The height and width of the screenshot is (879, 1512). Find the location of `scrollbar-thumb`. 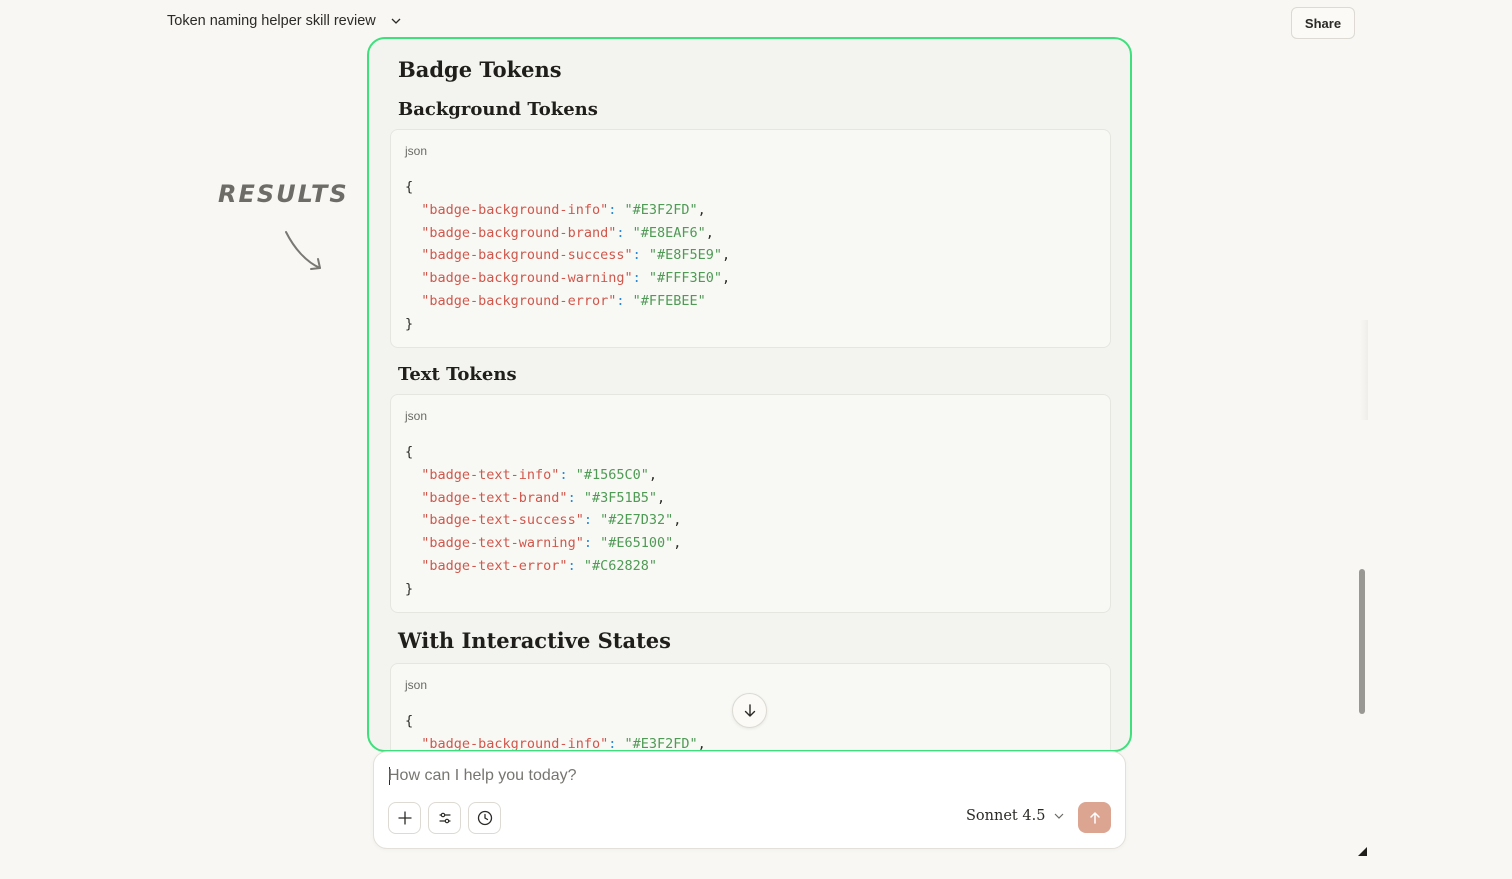

scrollbar-thumb is located at coordinates (1362, 641).